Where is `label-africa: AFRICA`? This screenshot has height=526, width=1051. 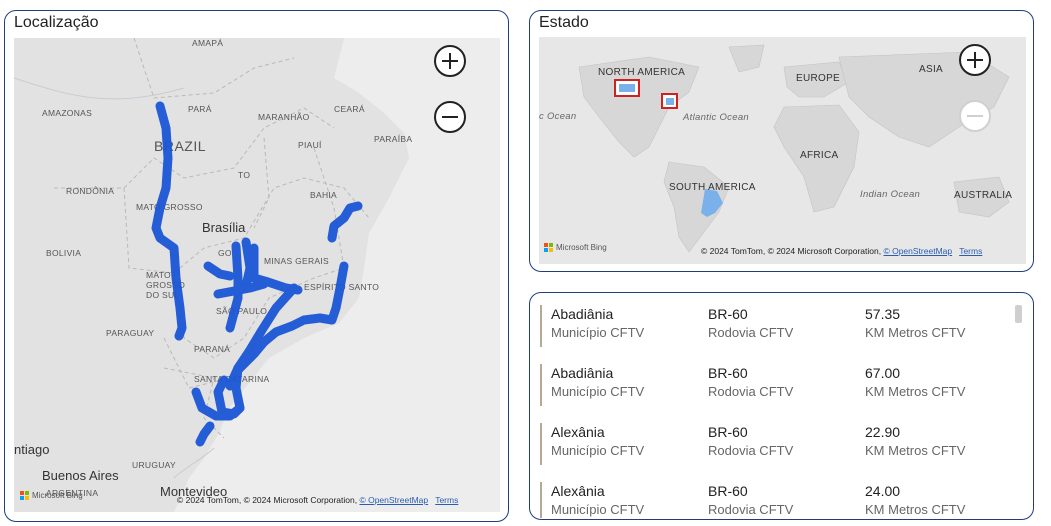
label-africa: AFRICA is located at coordinates (819, 155).